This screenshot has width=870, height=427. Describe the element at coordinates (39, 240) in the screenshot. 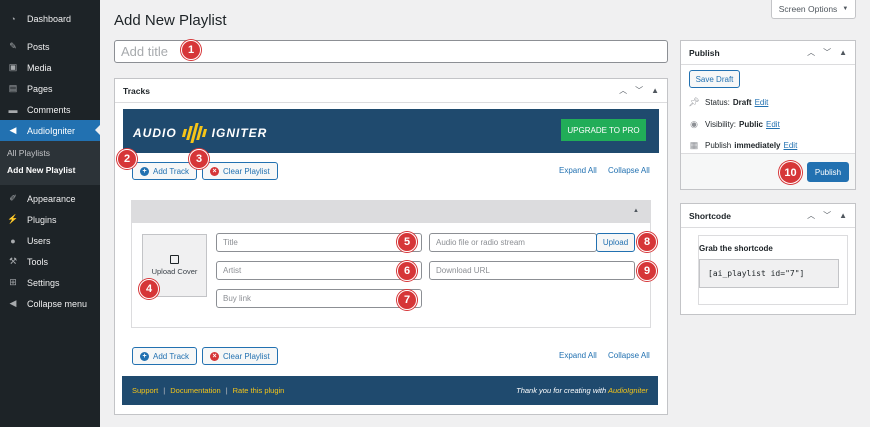

I see `sidebar-item-label: Users` at that location.